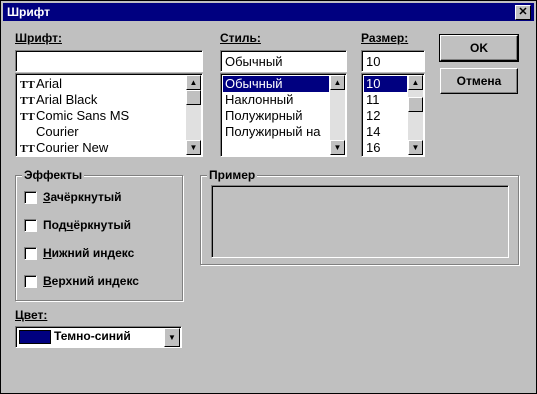  What do you see at coordinates (83, 115) in the screenshot?
I see `font-list-item-label: Comic Sans MS` at bounding box center [83, 115].